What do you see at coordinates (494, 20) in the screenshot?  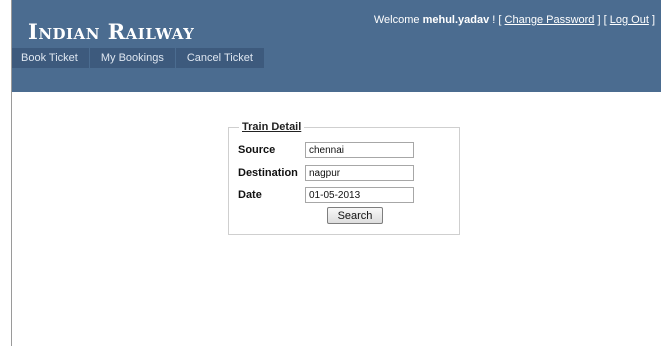 I see `welcome-exclaim: !` at bounding box center [494, 20].